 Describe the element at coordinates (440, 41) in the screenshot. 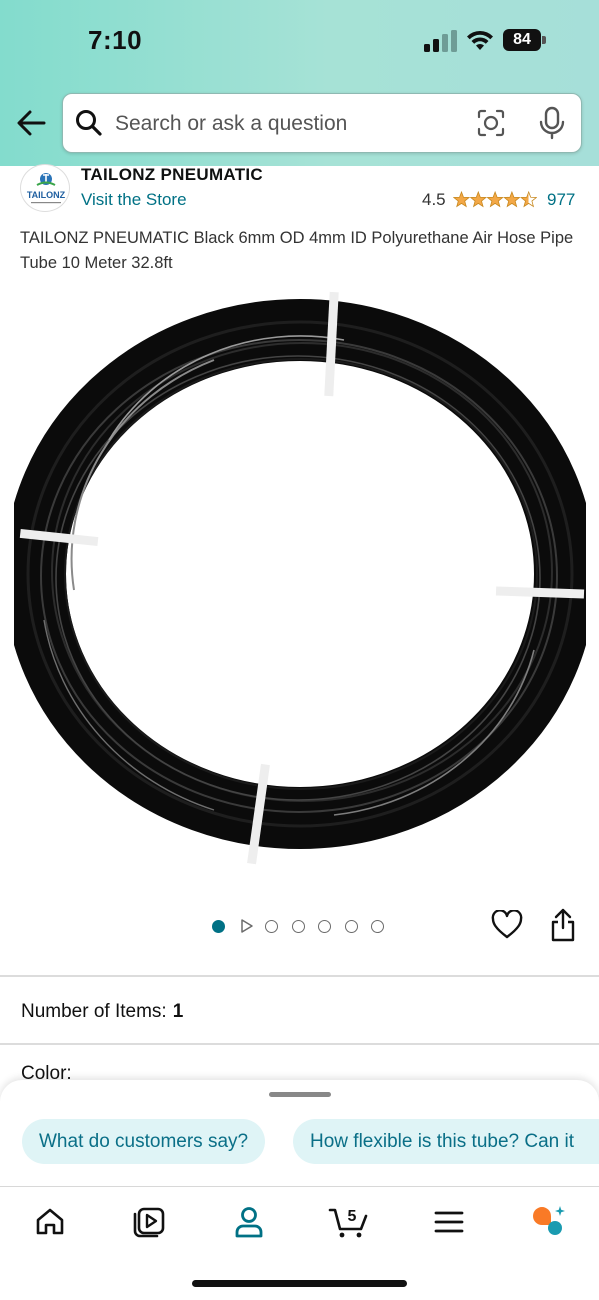

I see `cellular-signal-icon` at that location.